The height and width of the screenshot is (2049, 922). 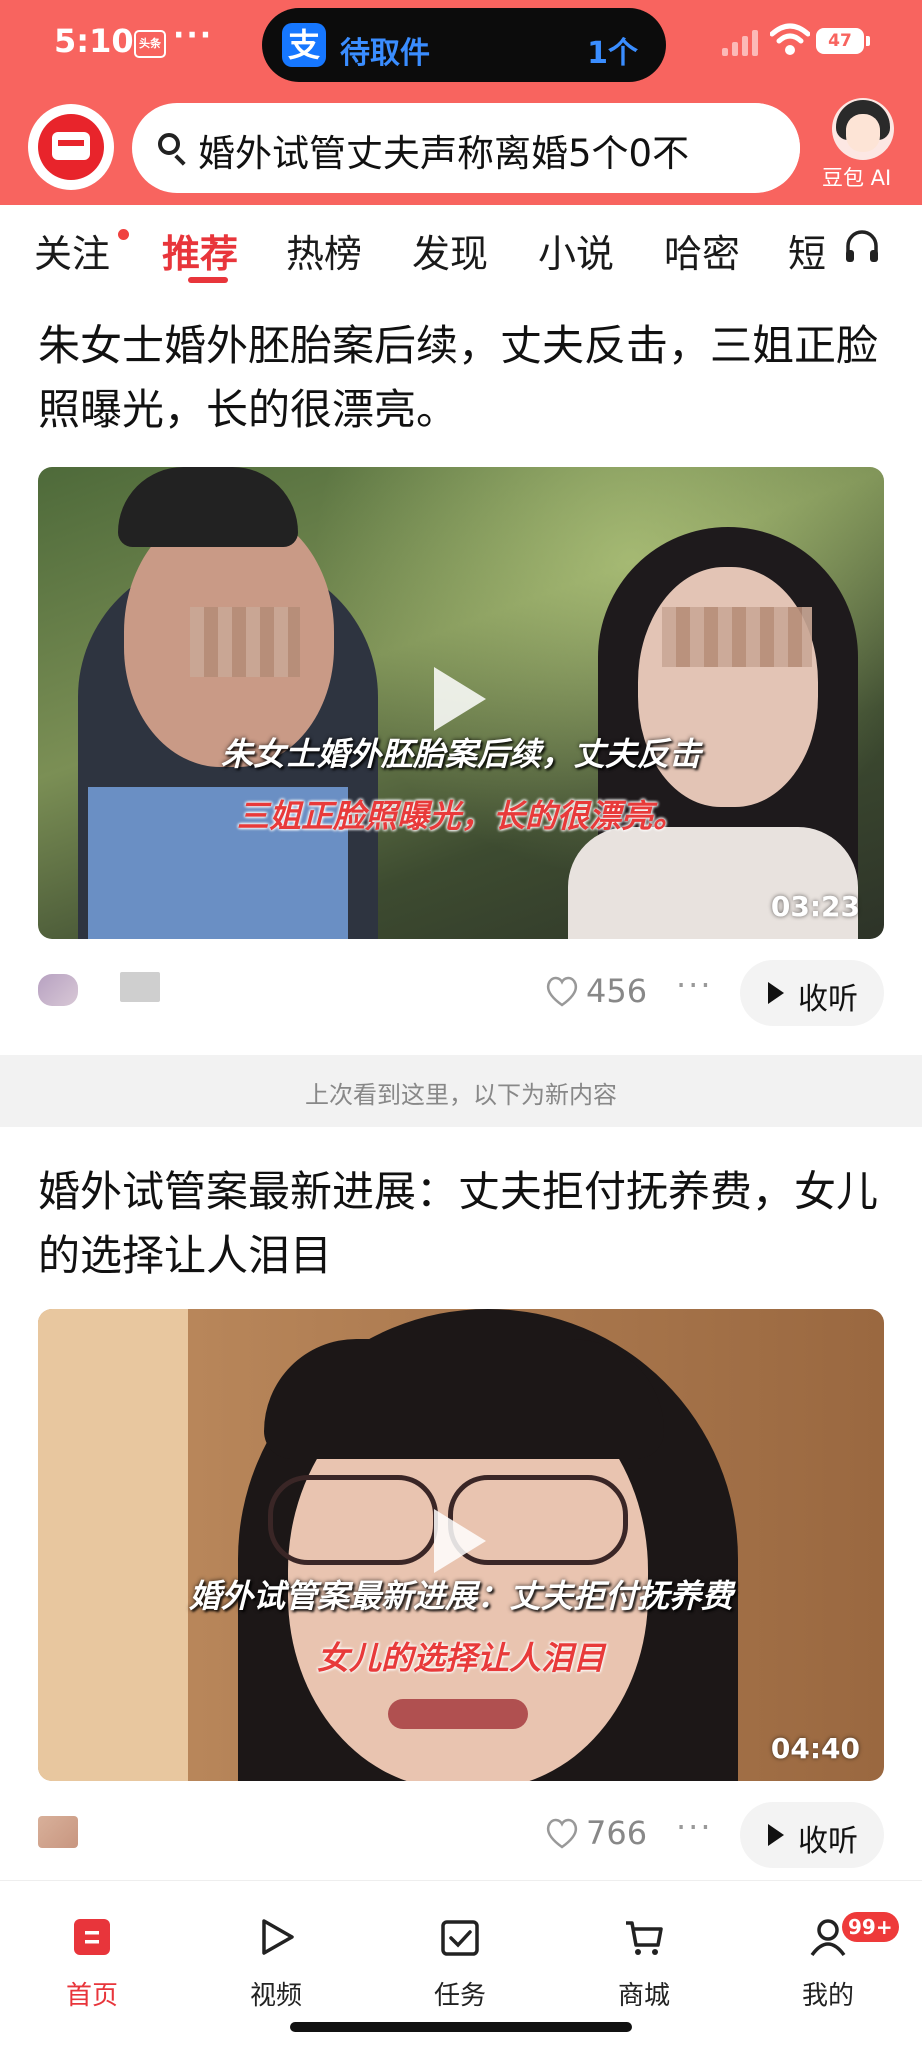 What do you see at coordinates (863, 129) in the screenshot?
I see `doubao-ai-avatar` at bounding box center [863, 129].